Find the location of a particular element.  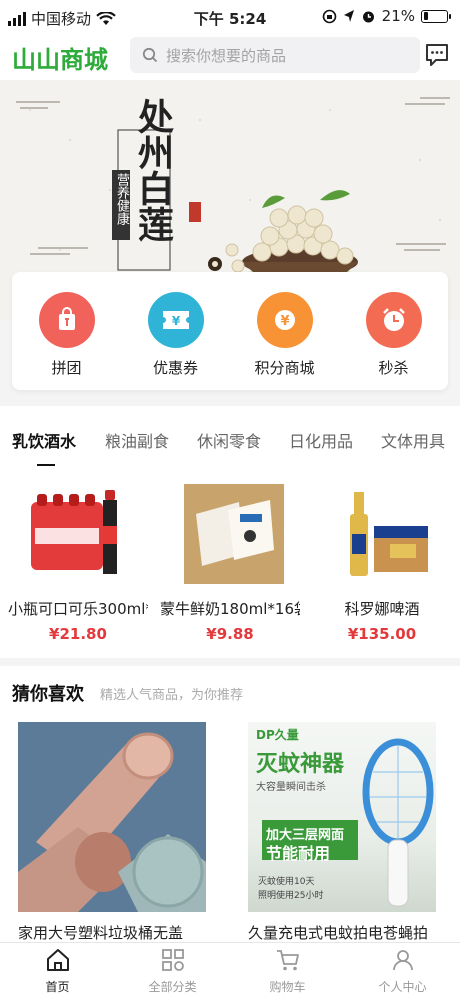

points-icon: ¥ is located at coordinates (284, 320).